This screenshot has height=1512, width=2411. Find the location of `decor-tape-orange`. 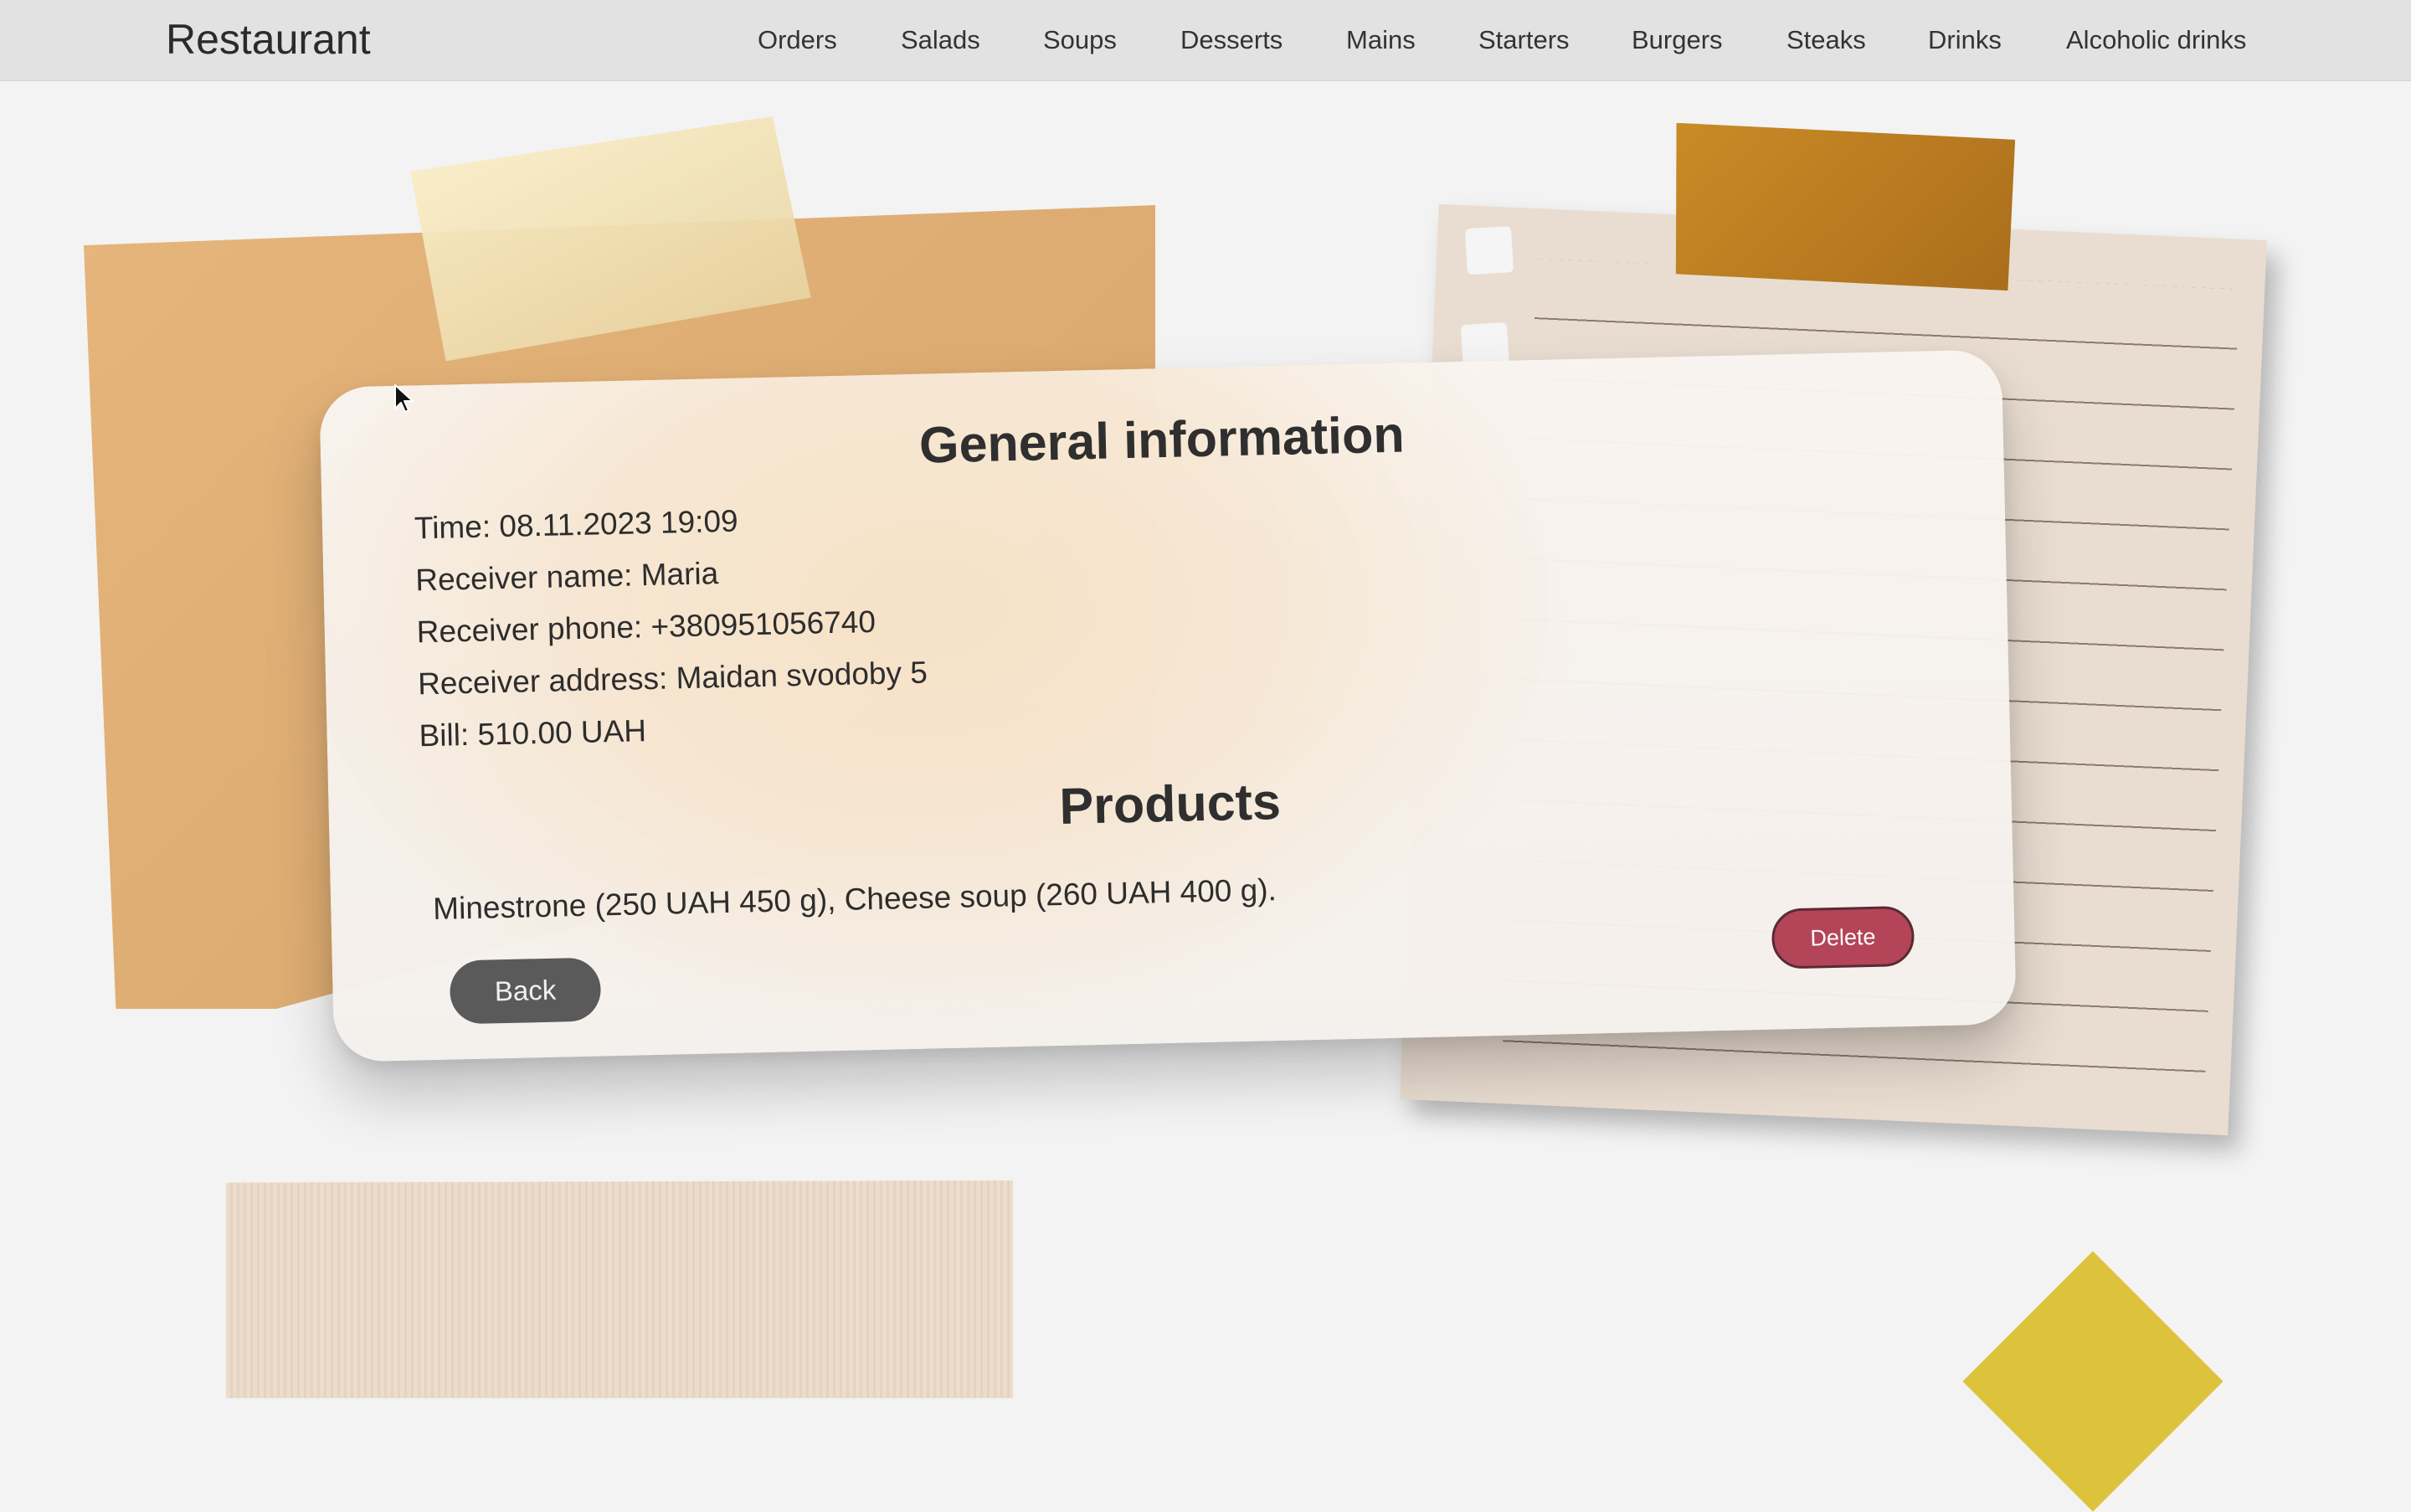

decor-tape-orange is located at coordinates (1844, 207).